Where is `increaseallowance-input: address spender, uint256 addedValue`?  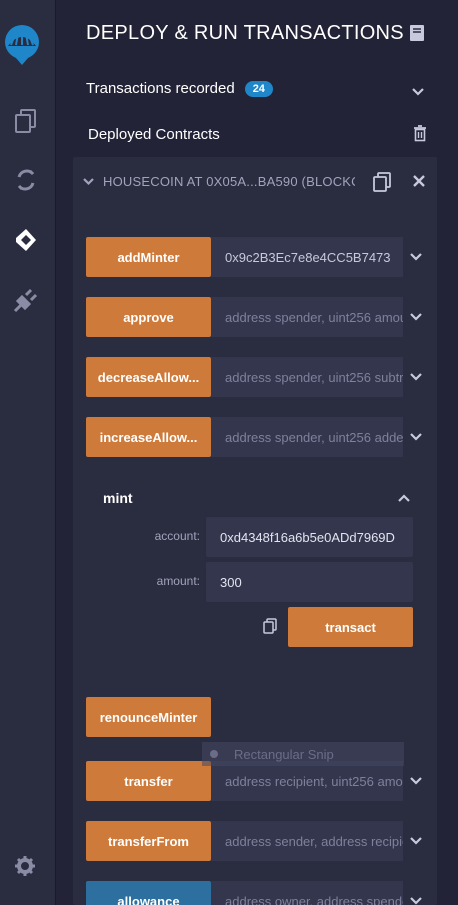 increaseallowance-input: address spender, uint256 addedValue is located at coordinates (307, 437).